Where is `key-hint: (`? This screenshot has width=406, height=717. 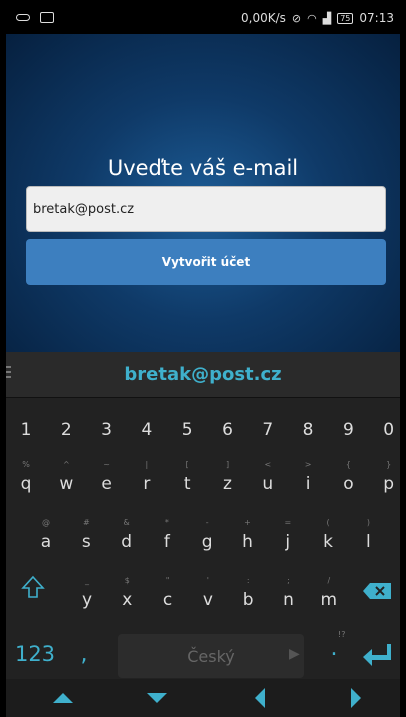 key-hint: ( is located at coordinates (328, 522).